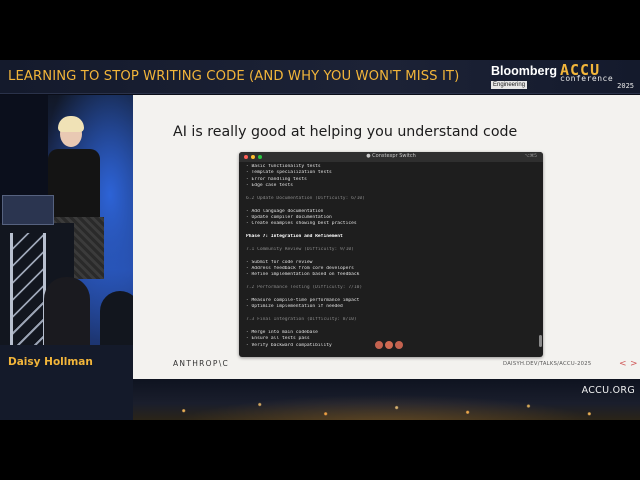 The width and height of the screenshot is (640, 480). What do you see at coordinates (625, 86) in the screenshot?
I see `accu-logo-year: 2025` at bounding box center [625, 86].